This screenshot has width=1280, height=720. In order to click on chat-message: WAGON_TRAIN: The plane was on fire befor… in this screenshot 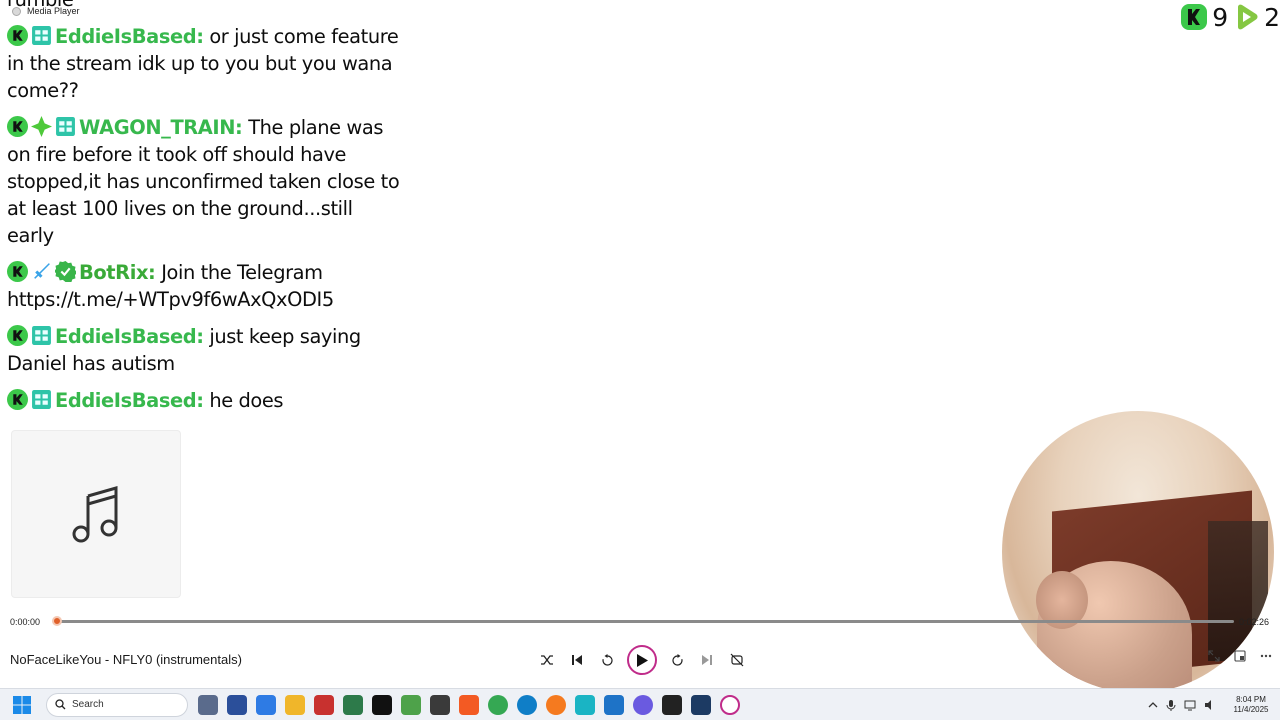, I will do `click(204, 181)`.